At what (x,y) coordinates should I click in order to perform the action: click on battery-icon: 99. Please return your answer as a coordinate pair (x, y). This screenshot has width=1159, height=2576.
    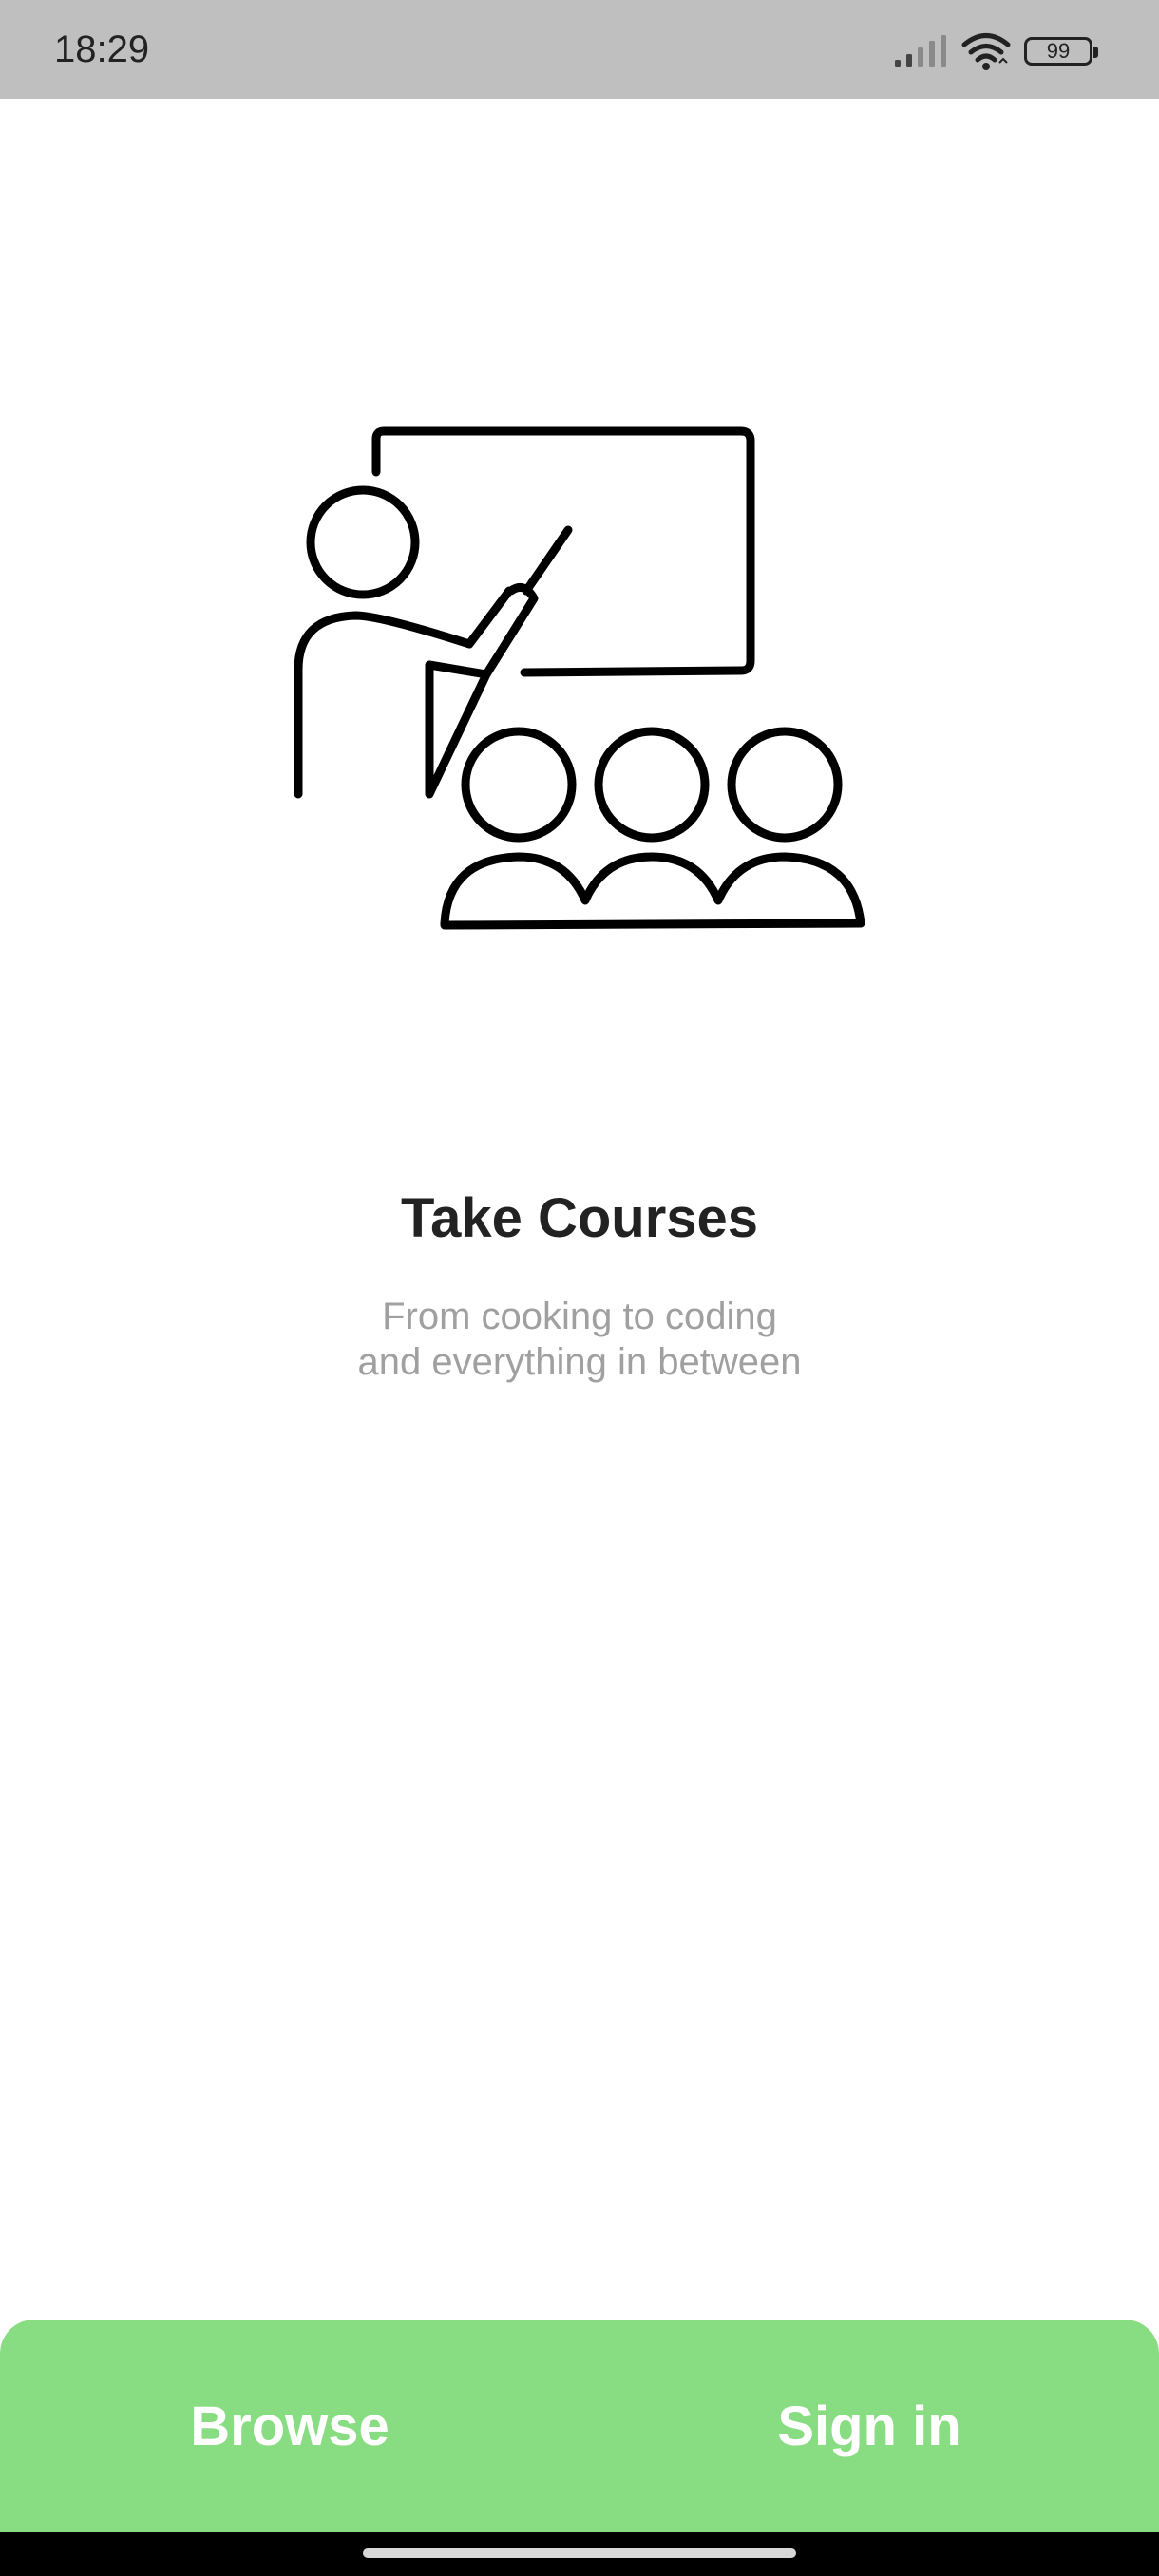
    Looking at the image, I should click on (1061, 51).